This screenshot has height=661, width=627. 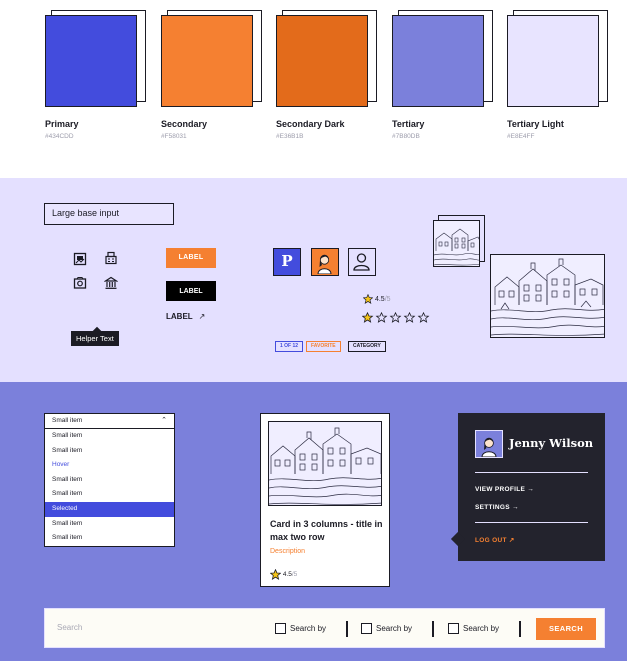 I want to click on card-image, so click(x=325, y=463).